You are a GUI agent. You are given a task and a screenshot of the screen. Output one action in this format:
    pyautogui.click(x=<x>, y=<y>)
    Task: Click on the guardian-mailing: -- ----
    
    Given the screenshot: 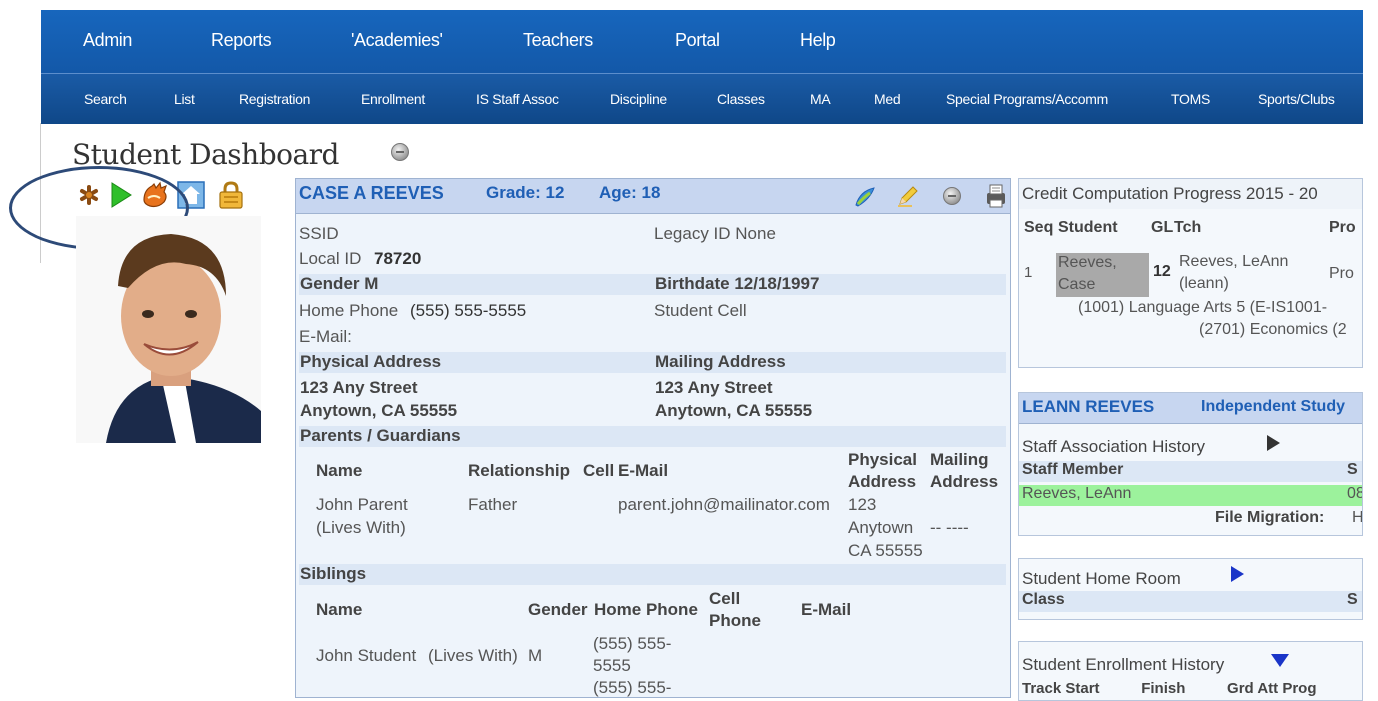 What is the action you would take?
    pyautogui.click(x=949, y=527)
    